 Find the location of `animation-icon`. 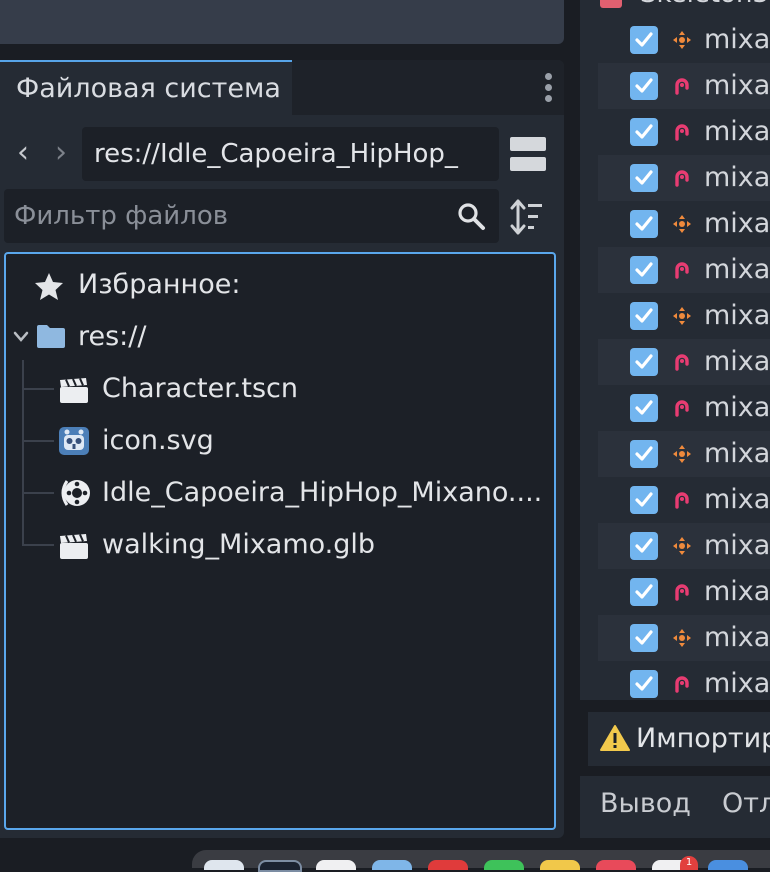

animation-icon is located at coordinates (75, 493).